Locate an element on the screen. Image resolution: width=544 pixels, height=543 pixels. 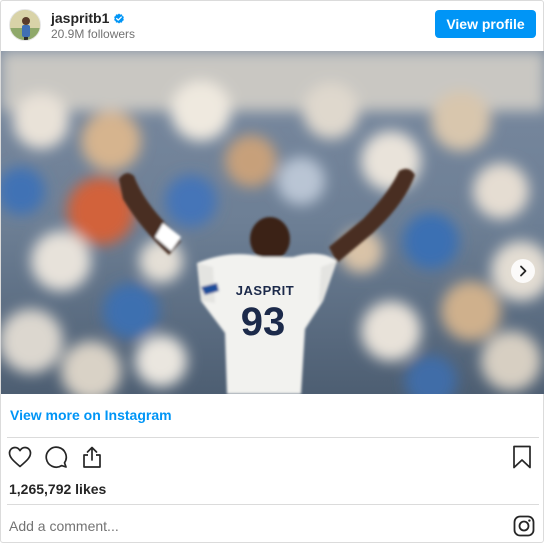
comment-button is located at coordinates (56, 459).